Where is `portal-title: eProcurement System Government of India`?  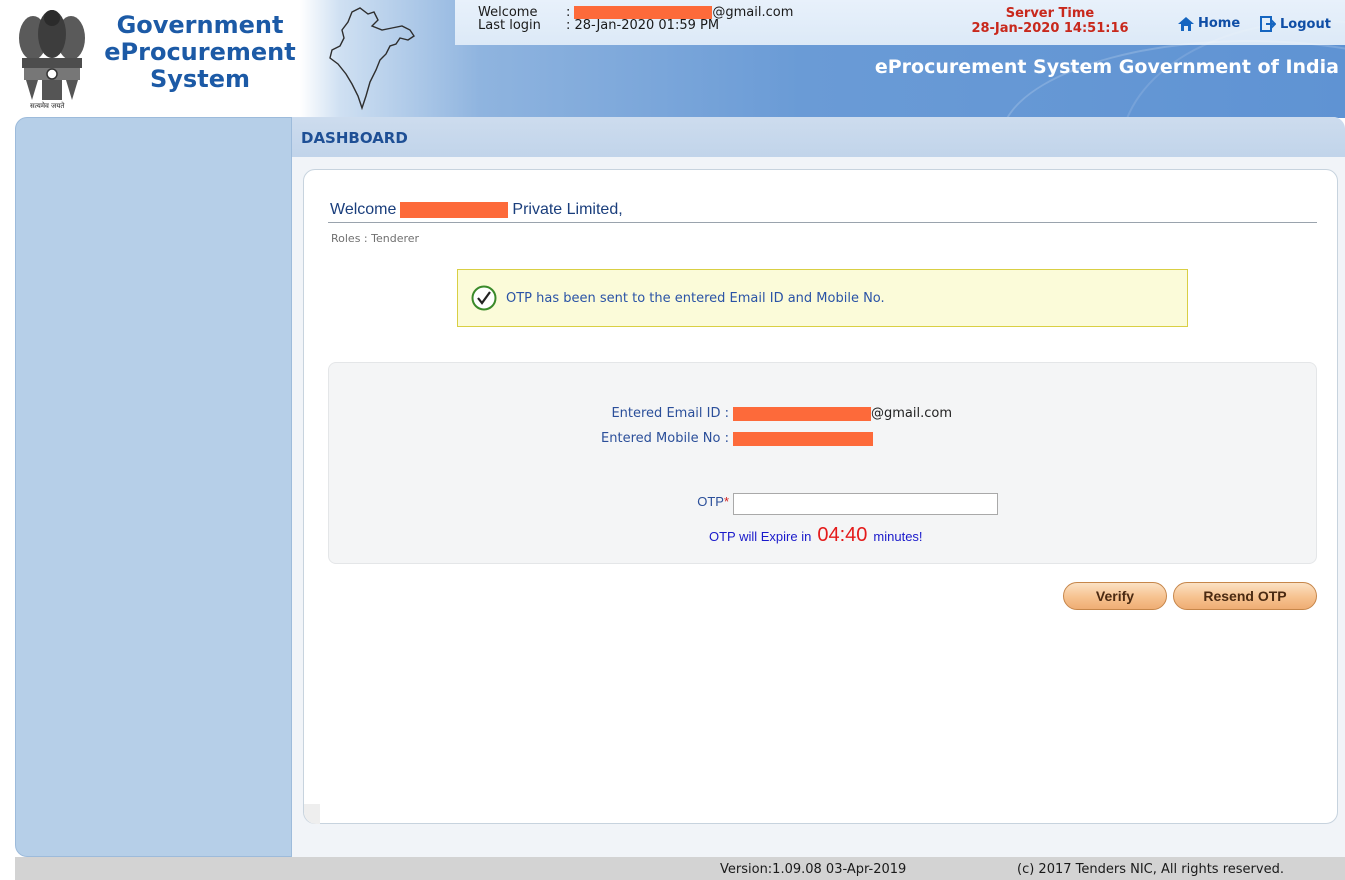 portal-title: eProcurement System Government of India is located at coordinates (1106, 67).